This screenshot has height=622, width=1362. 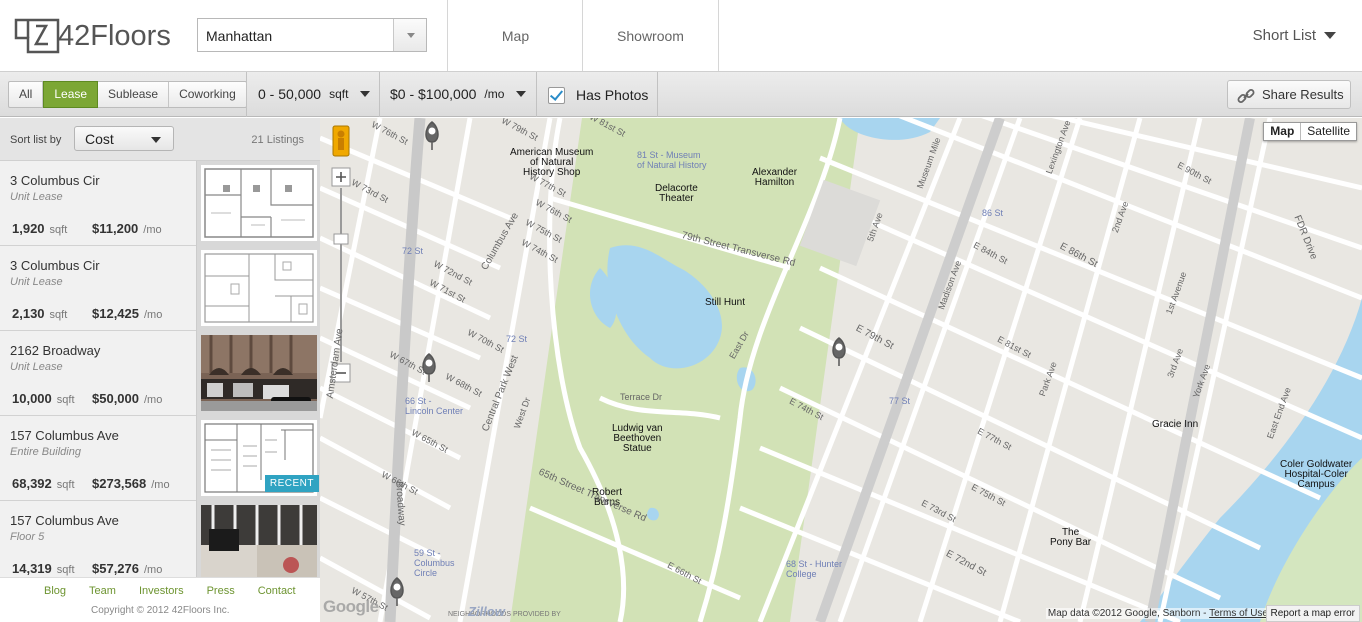 I want to click on place-label: American Museum of Natural History Shop, so click(x=552, y=162).